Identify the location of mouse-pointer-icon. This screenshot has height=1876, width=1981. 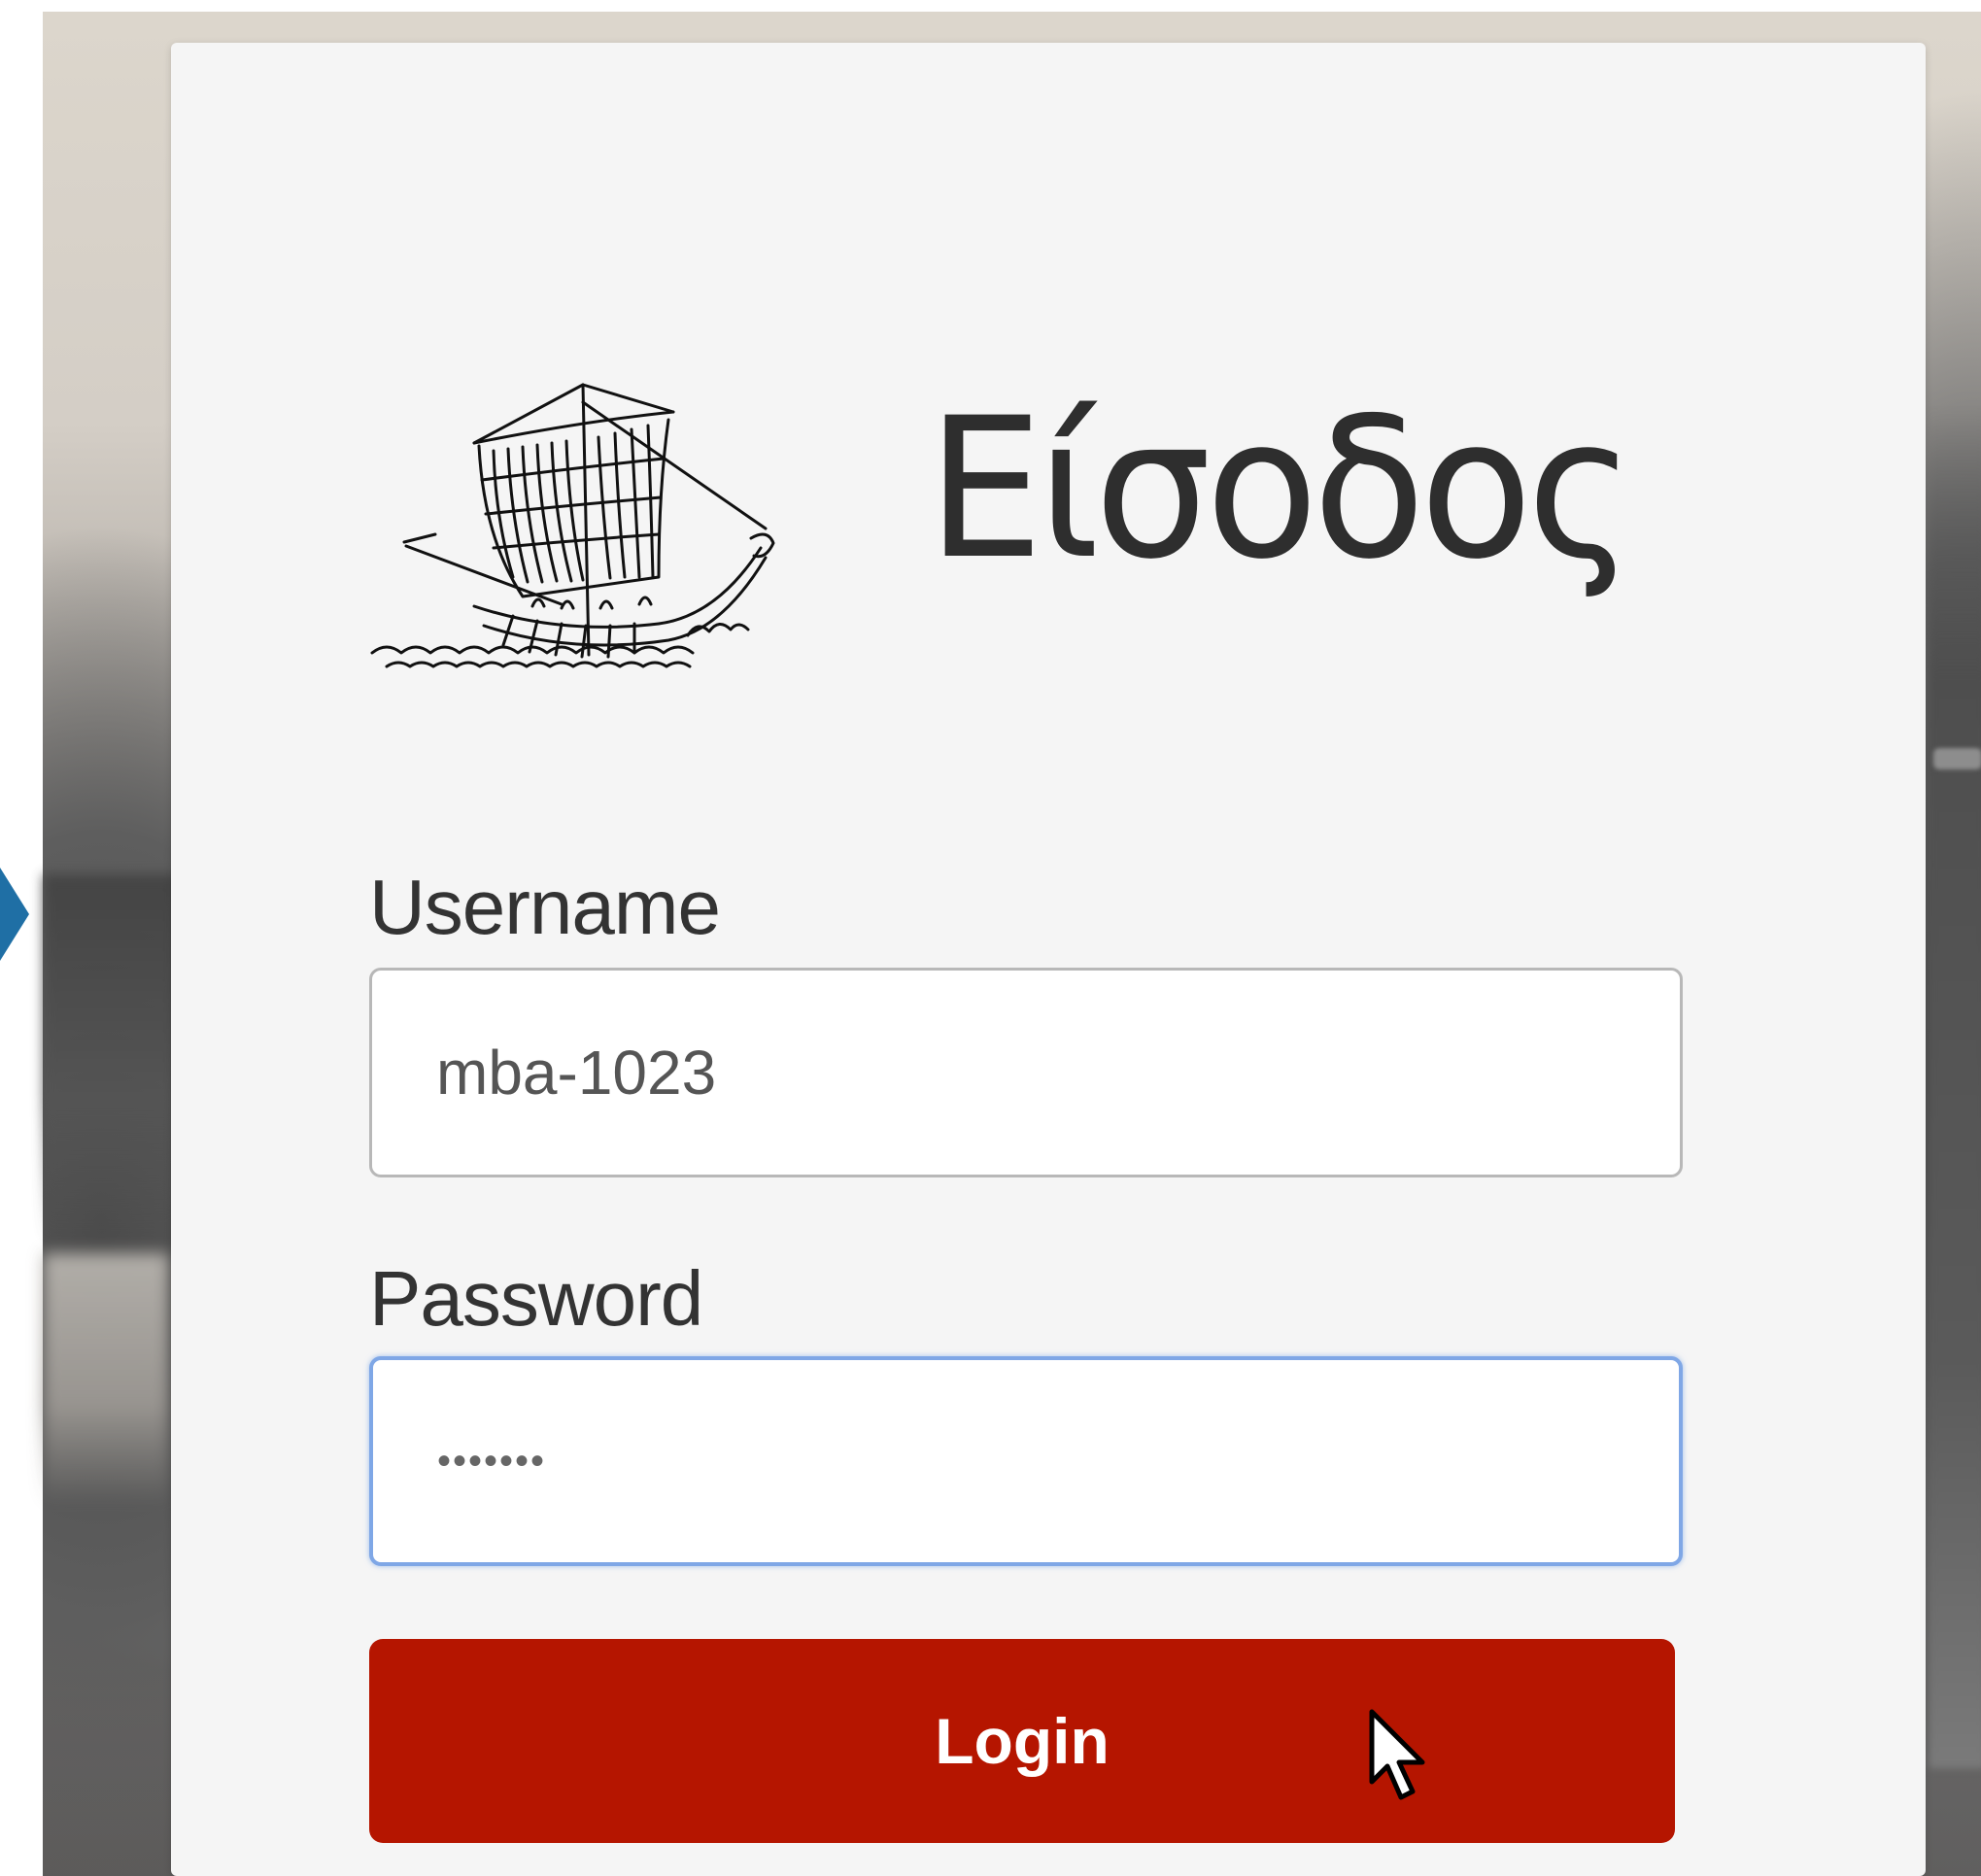
(1397, 1754).